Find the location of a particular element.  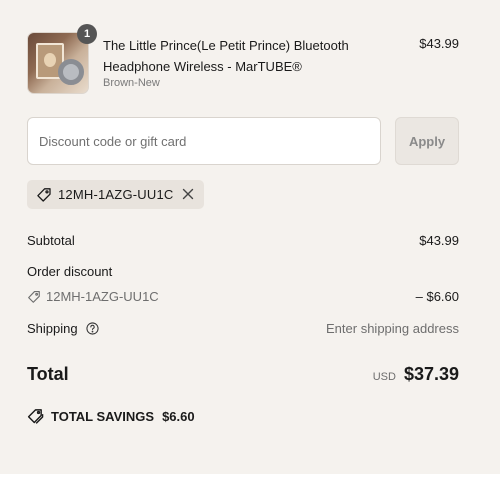

shipping-label-wrap: Shipping is located at coordinates (63, 328).